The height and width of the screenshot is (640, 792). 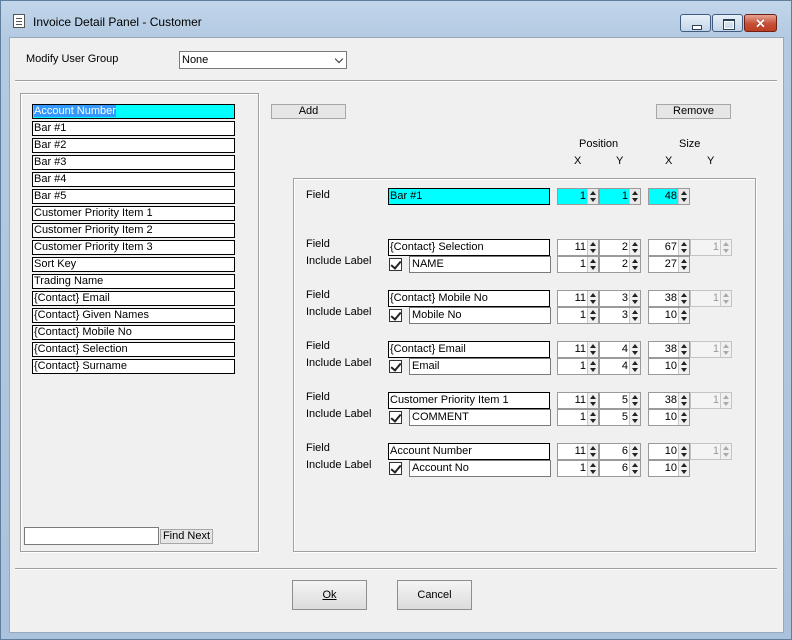 What do you see at coordinates (133, 264) in the screenshot?
I see `list-item: Sort Key` at bounding box center [133, 264].